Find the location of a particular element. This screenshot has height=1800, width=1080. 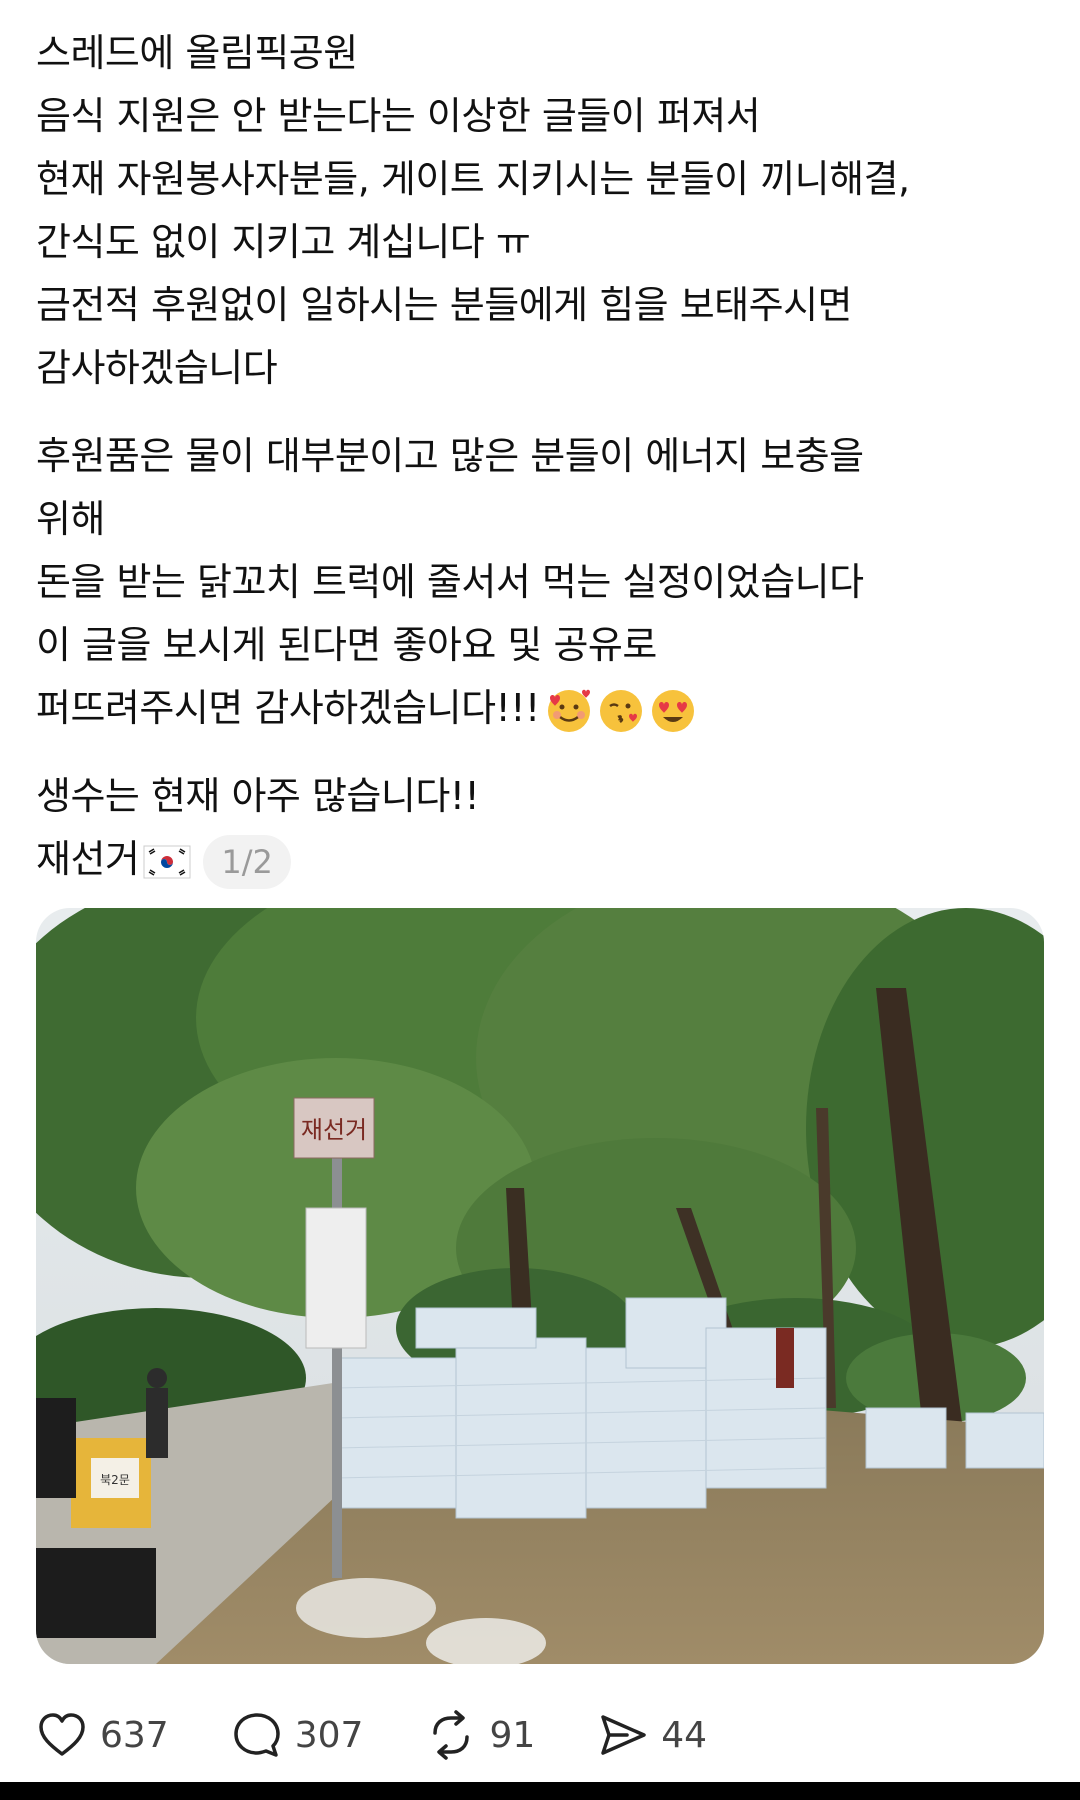

post-line: 현재 자원봉사자분들, 게이트 지키시는 분들이 끼니해결, is located at coordinates (473, 179).